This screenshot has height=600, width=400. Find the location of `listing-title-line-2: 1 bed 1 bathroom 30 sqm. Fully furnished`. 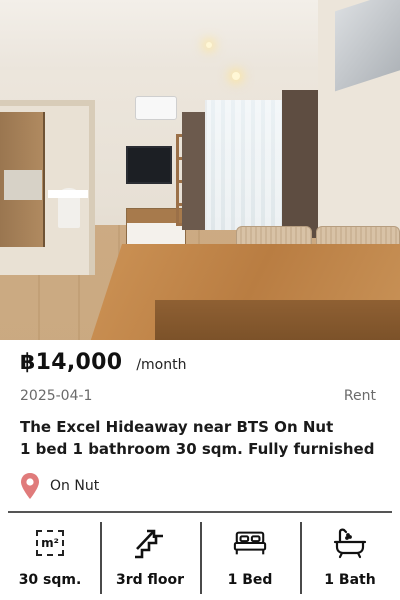

listing-title-line-2: 1 bed 1 bathroom 30 sqm. Fully furnished is located at coordinates (197, 449).